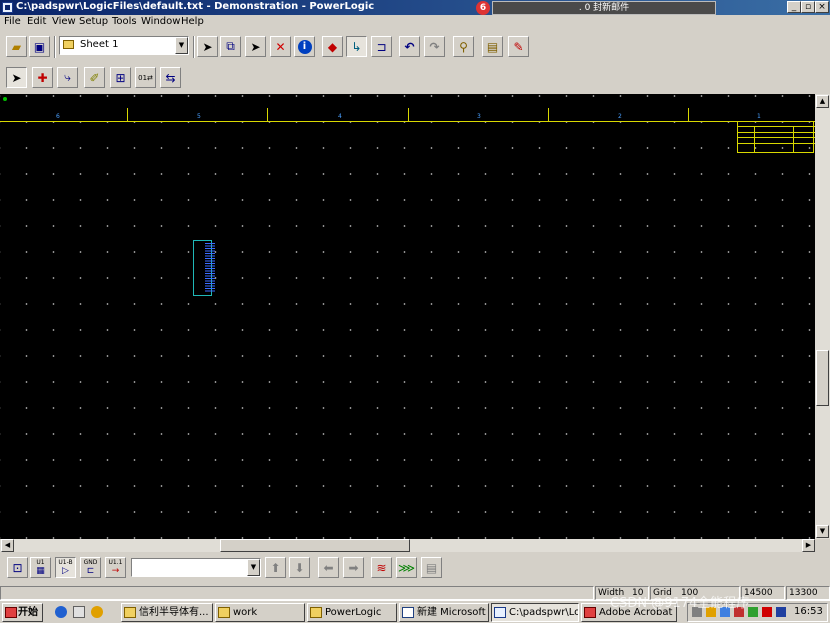  Describe the element at coordinates (434, 46) in the screenshot. I see `redo-icon: ↷` at that location.